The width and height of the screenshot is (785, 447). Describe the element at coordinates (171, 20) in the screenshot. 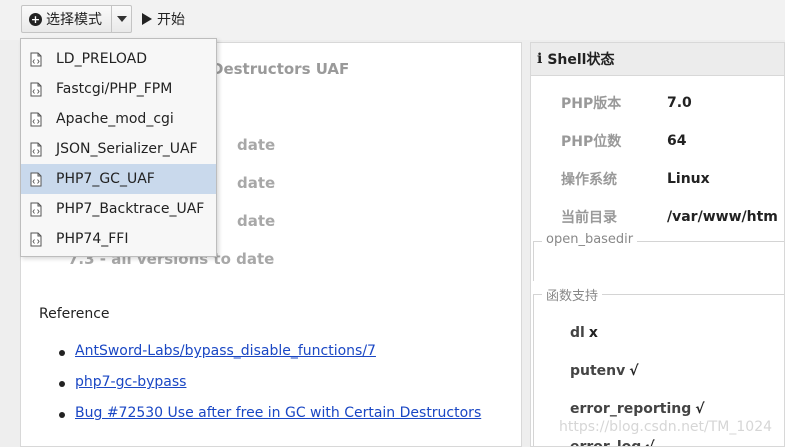

I see `start-label: 开始` at that location.